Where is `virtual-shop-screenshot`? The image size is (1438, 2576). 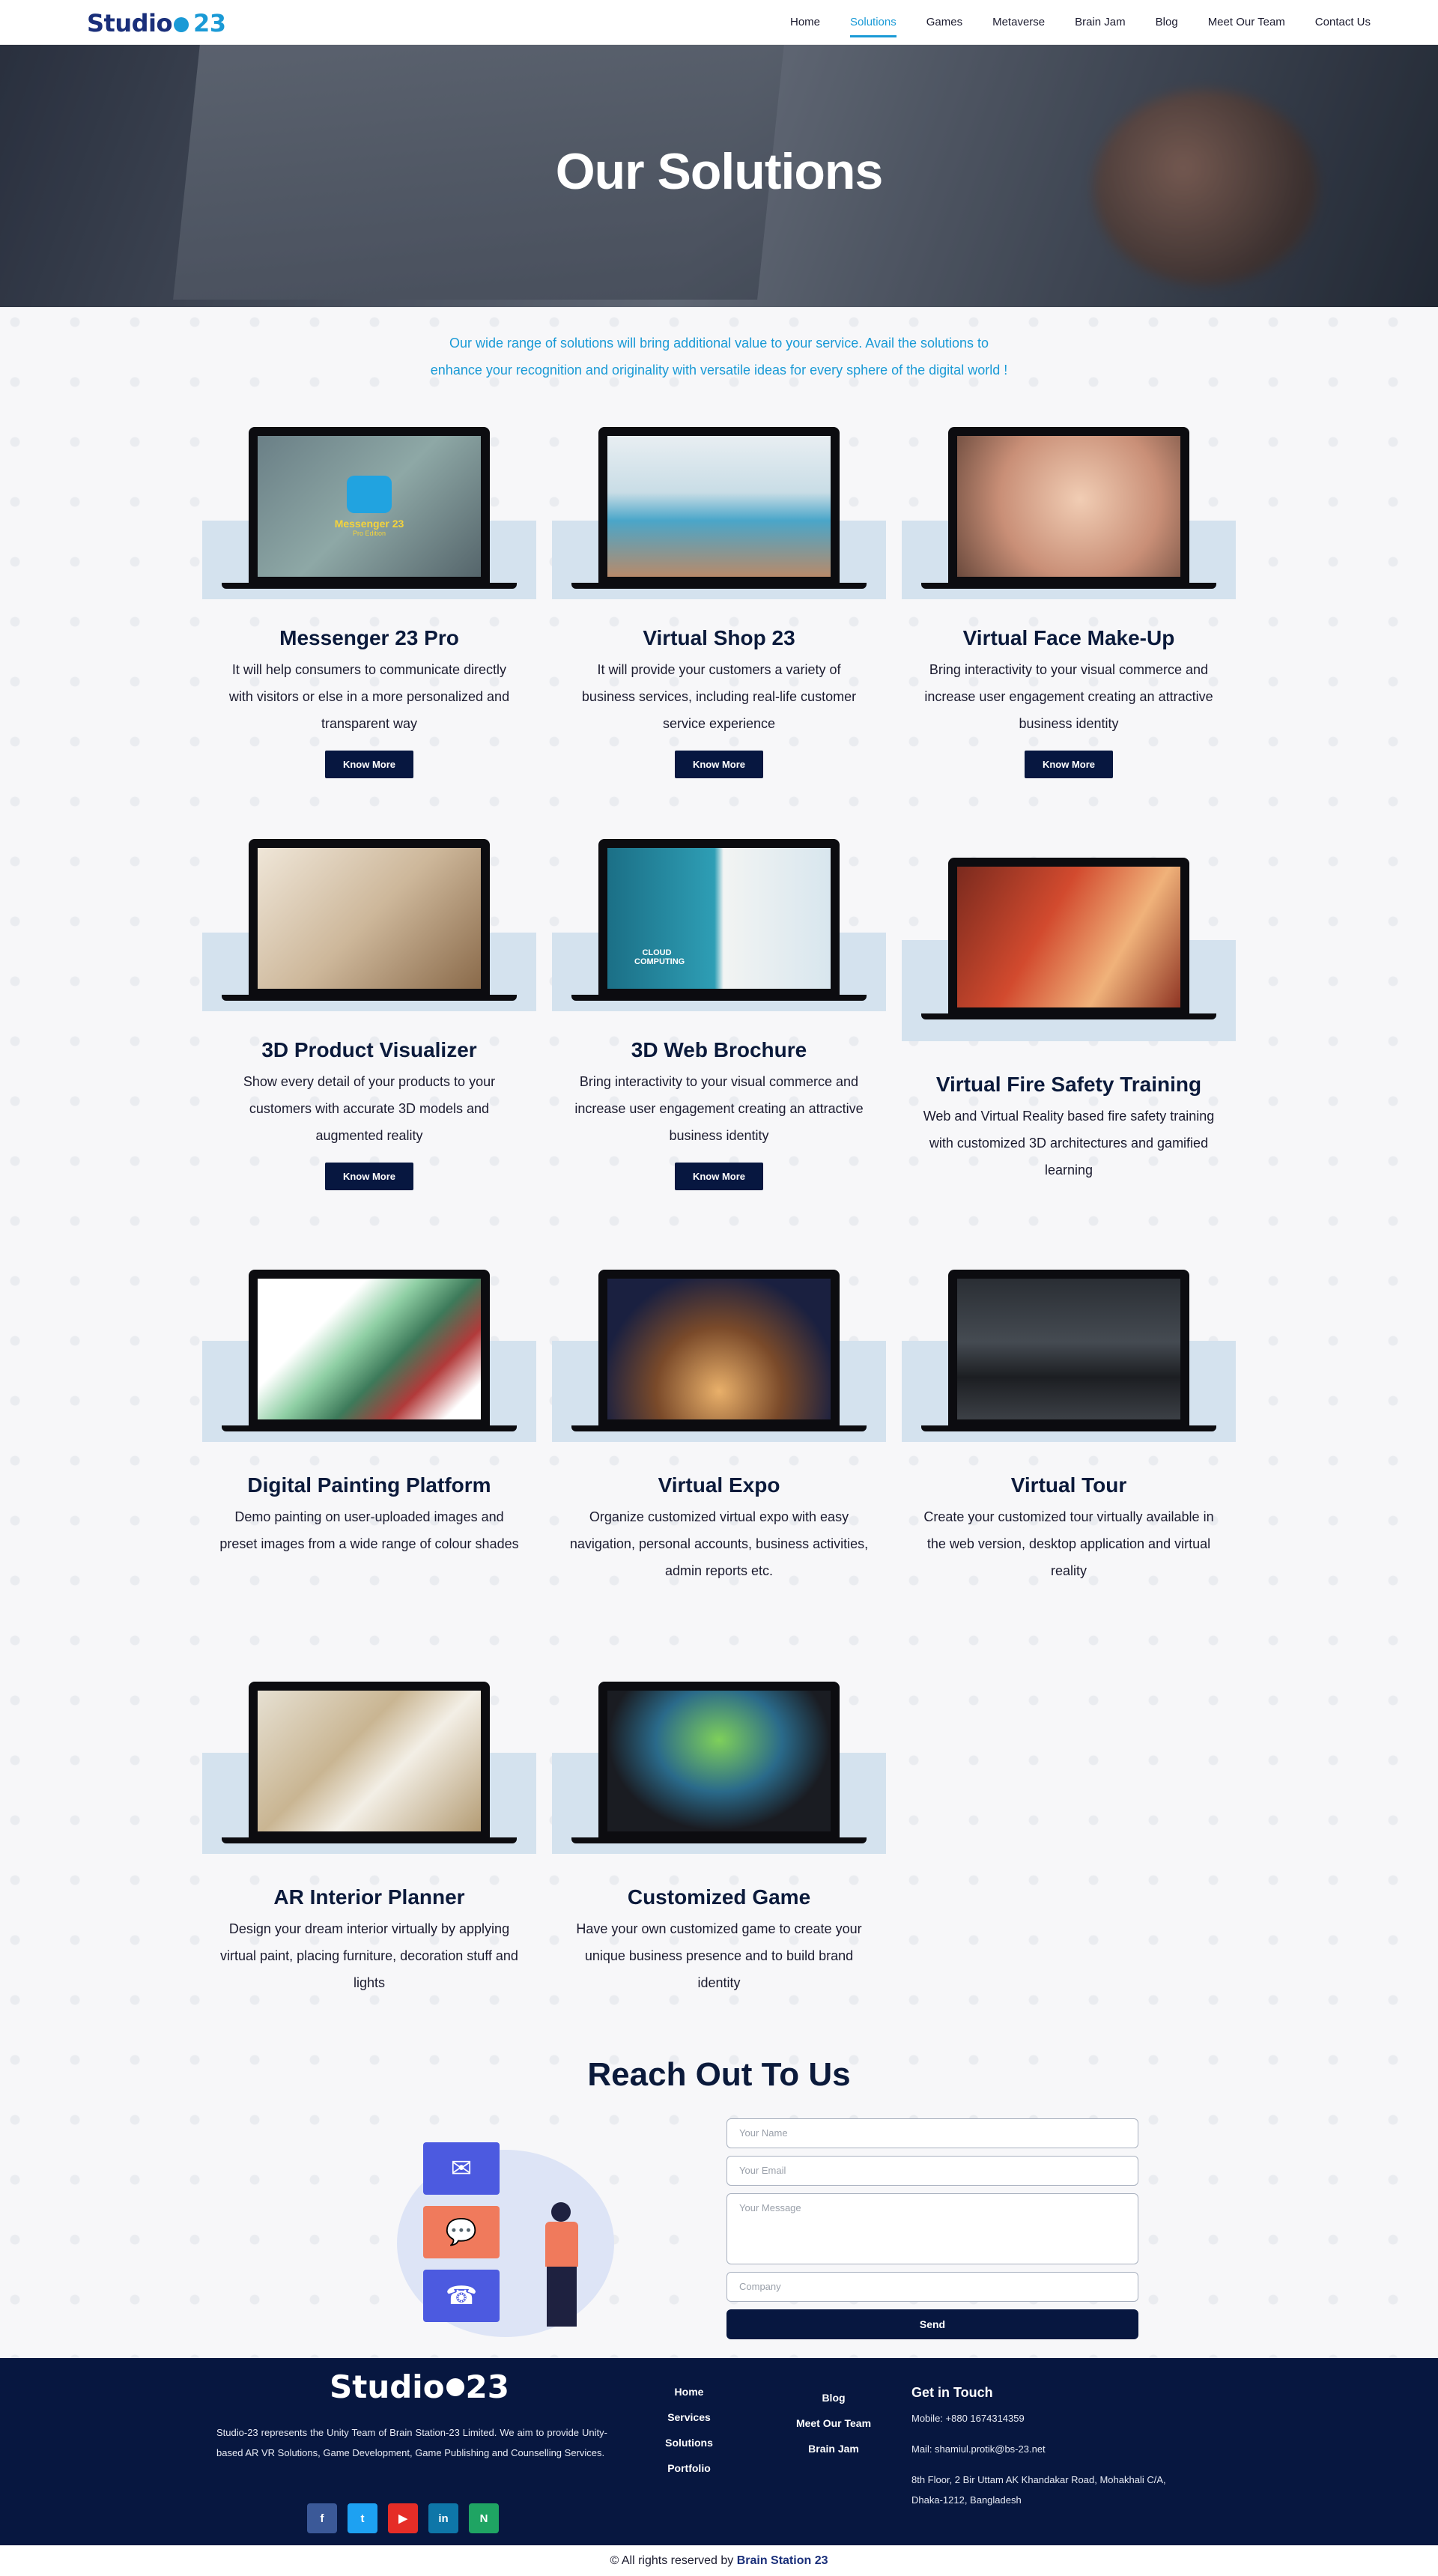 virtual-shop-screenshot is located at coordinates (719, 506).